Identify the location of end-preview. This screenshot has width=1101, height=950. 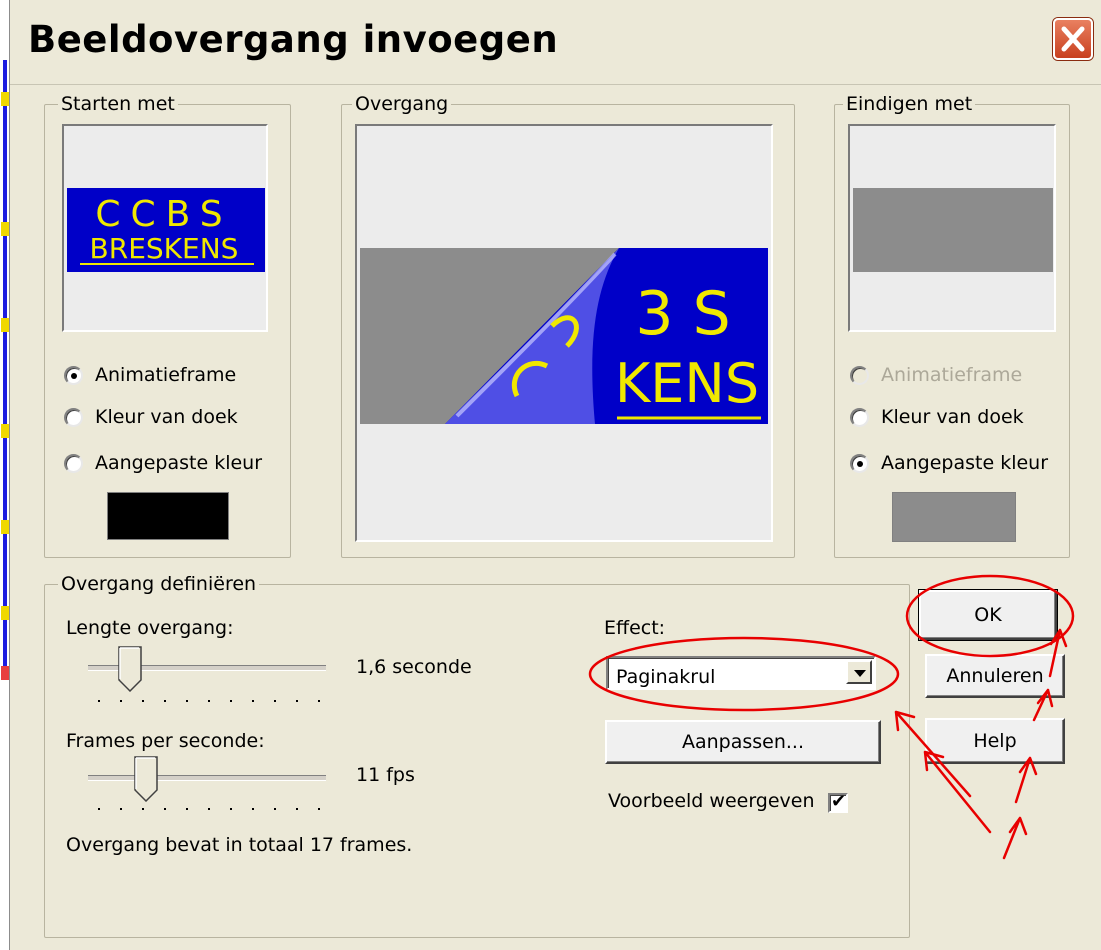
(952, 228).